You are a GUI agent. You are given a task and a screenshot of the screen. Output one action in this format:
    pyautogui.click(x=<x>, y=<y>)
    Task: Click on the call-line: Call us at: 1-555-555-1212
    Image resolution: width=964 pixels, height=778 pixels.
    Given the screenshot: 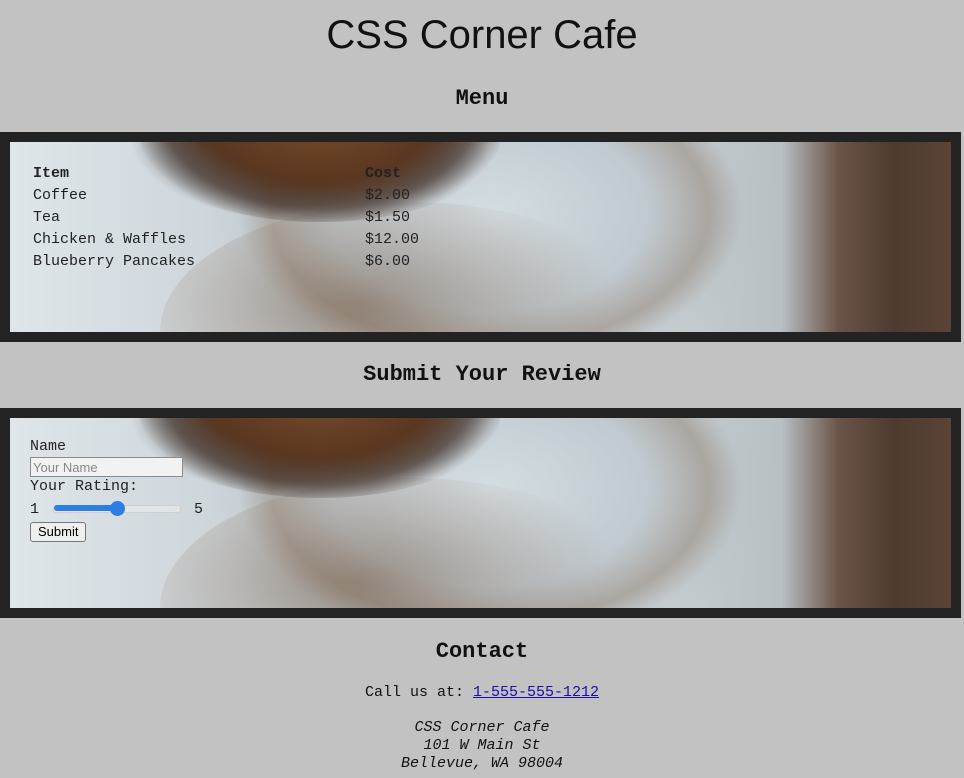 What is the action you would take?
    pyautogui.click(x=482, y=693)
    